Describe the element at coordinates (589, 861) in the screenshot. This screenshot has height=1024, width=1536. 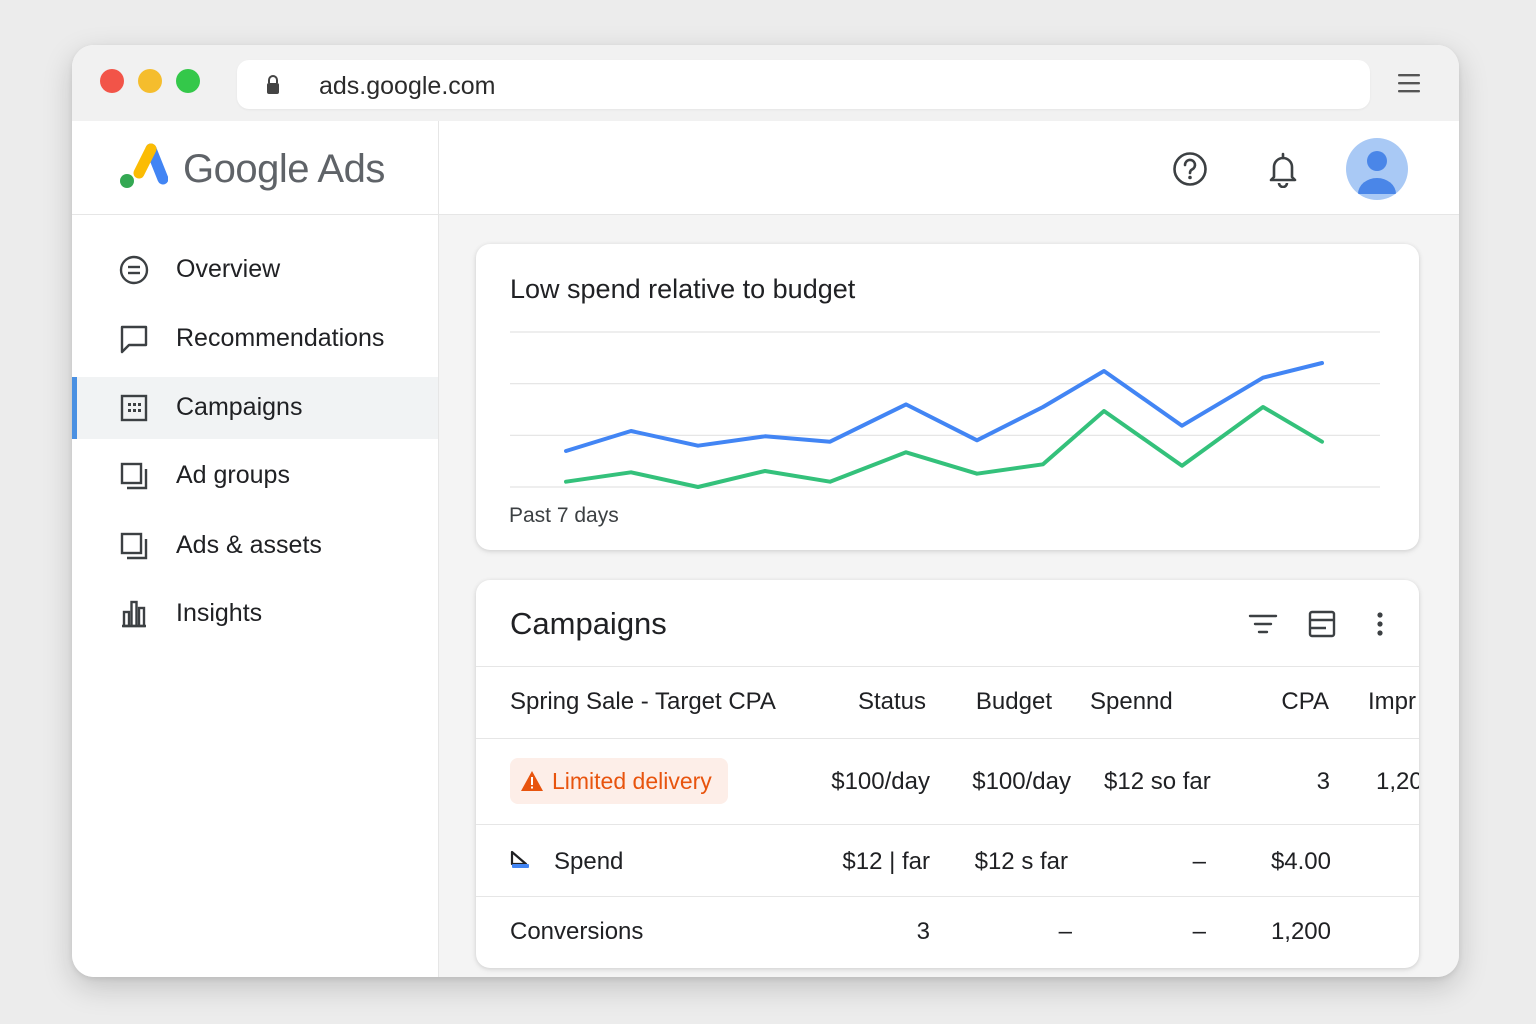
I see `table-cell: Spend` at that location.